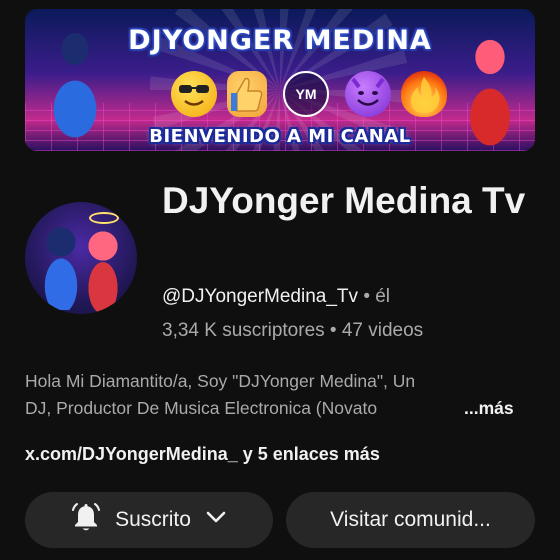 The width and height of the screenshot is (560, 560). What do you see at coordinates (216, 520) in the screenshot?
I see `chevron-down-icon` at bounding box center [216, 520].